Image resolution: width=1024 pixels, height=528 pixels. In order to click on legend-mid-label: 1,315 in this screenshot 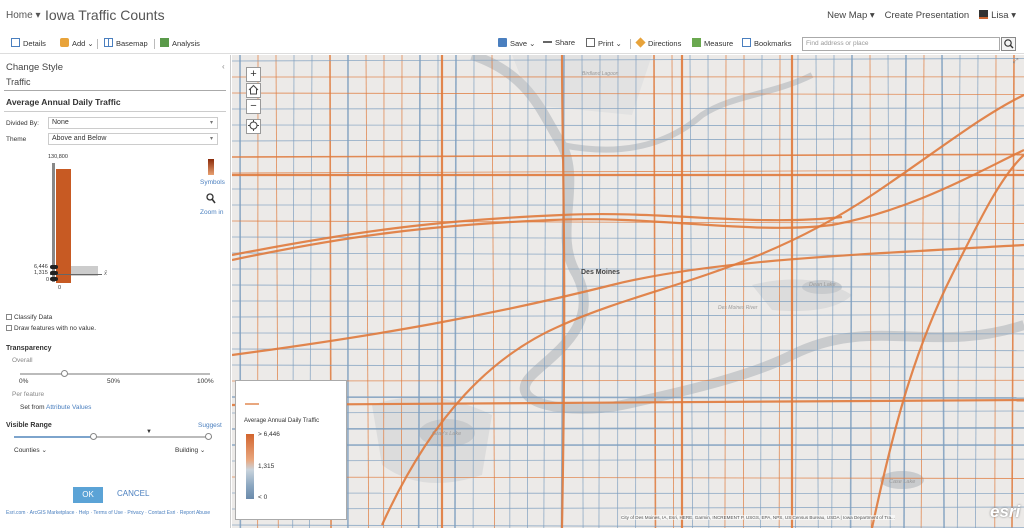, I will do `click(266, 466)`.